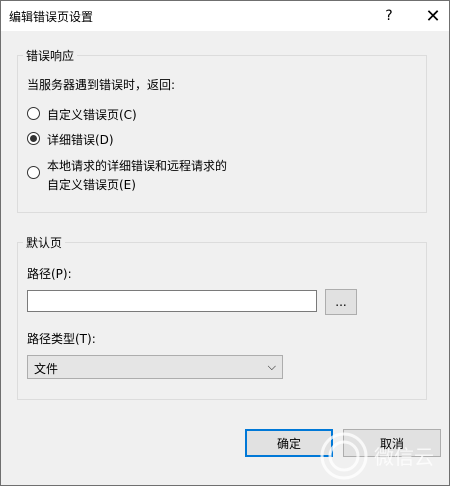 The image size is (452, 488). Describe the element at coordinates (33, 113) in the screenshot. I see `custom-error-pages-radio` at that location.